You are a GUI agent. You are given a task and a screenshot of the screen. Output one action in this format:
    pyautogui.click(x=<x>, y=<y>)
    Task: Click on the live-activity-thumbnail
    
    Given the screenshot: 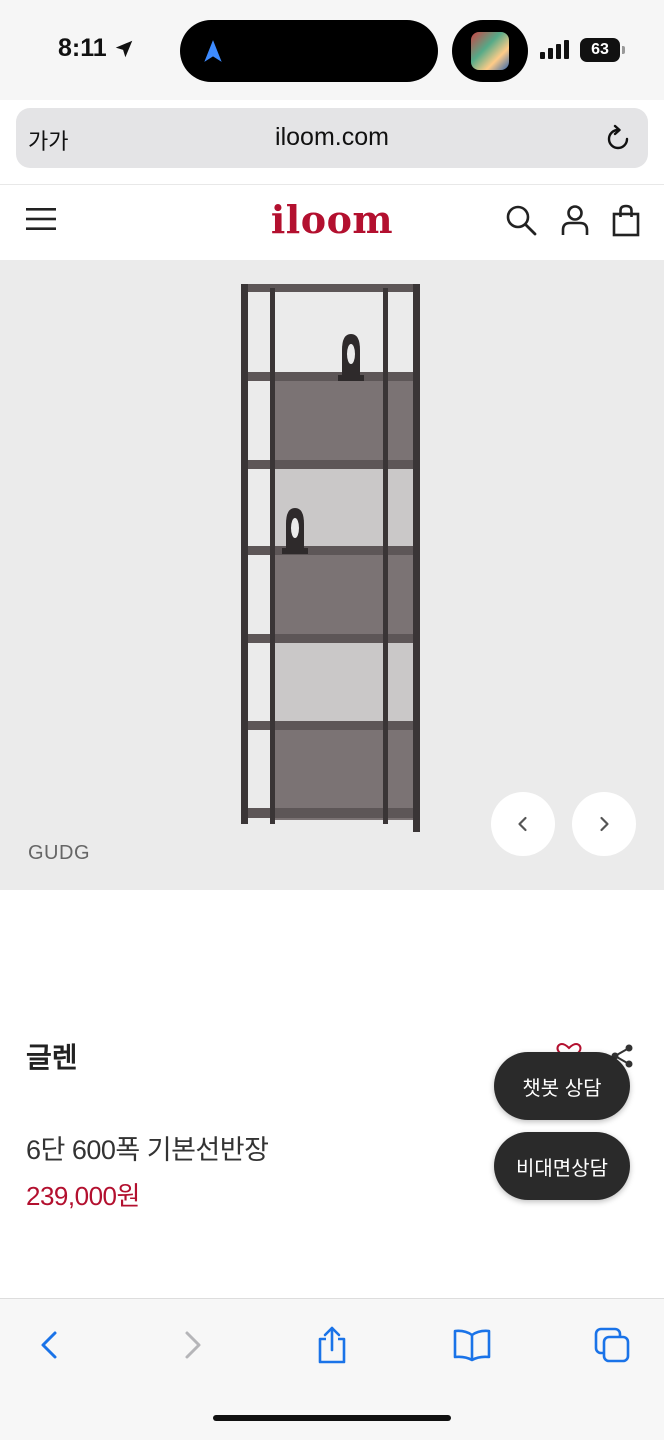 What is the action you would take?
    pyautogui.click(x=490, y=51)
    